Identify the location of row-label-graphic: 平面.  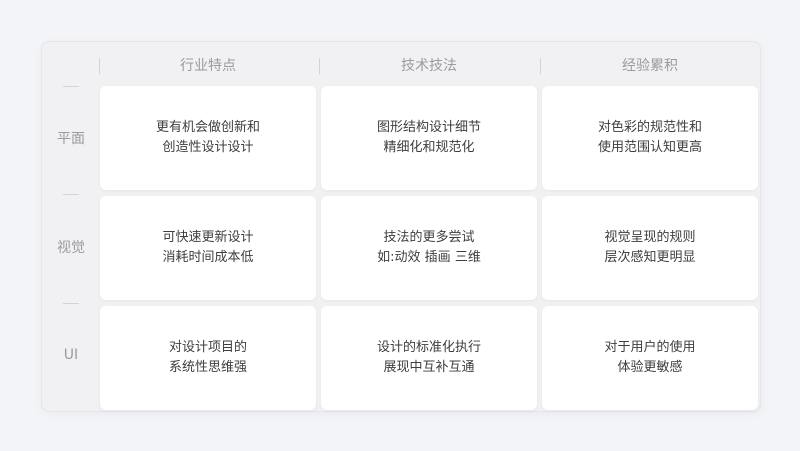
(71, 139).